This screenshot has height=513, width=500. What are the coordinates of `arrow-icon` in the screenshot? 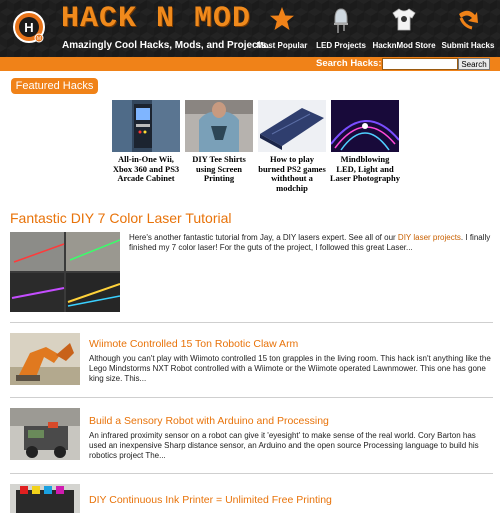 It's located at (468, 20).